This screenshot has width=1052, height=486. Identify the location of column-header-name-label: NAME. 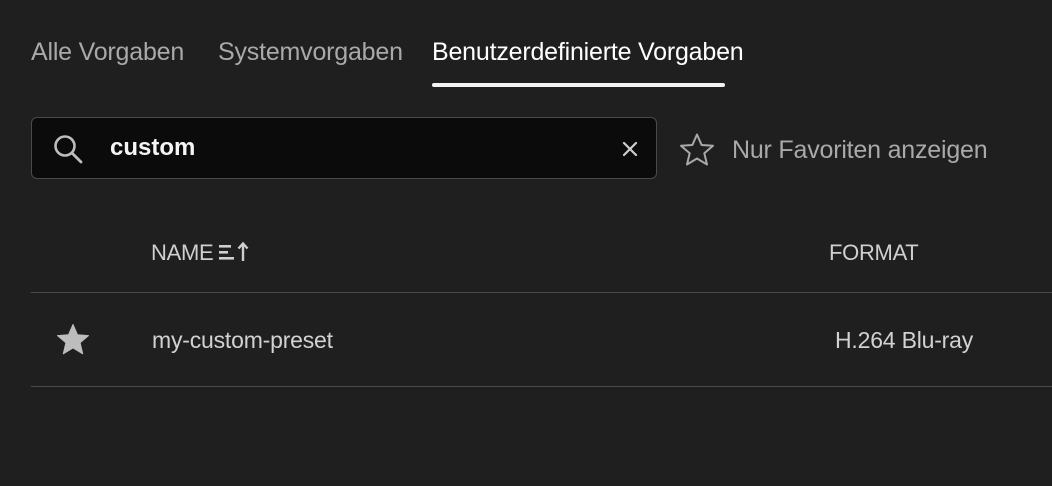
(182, 252).